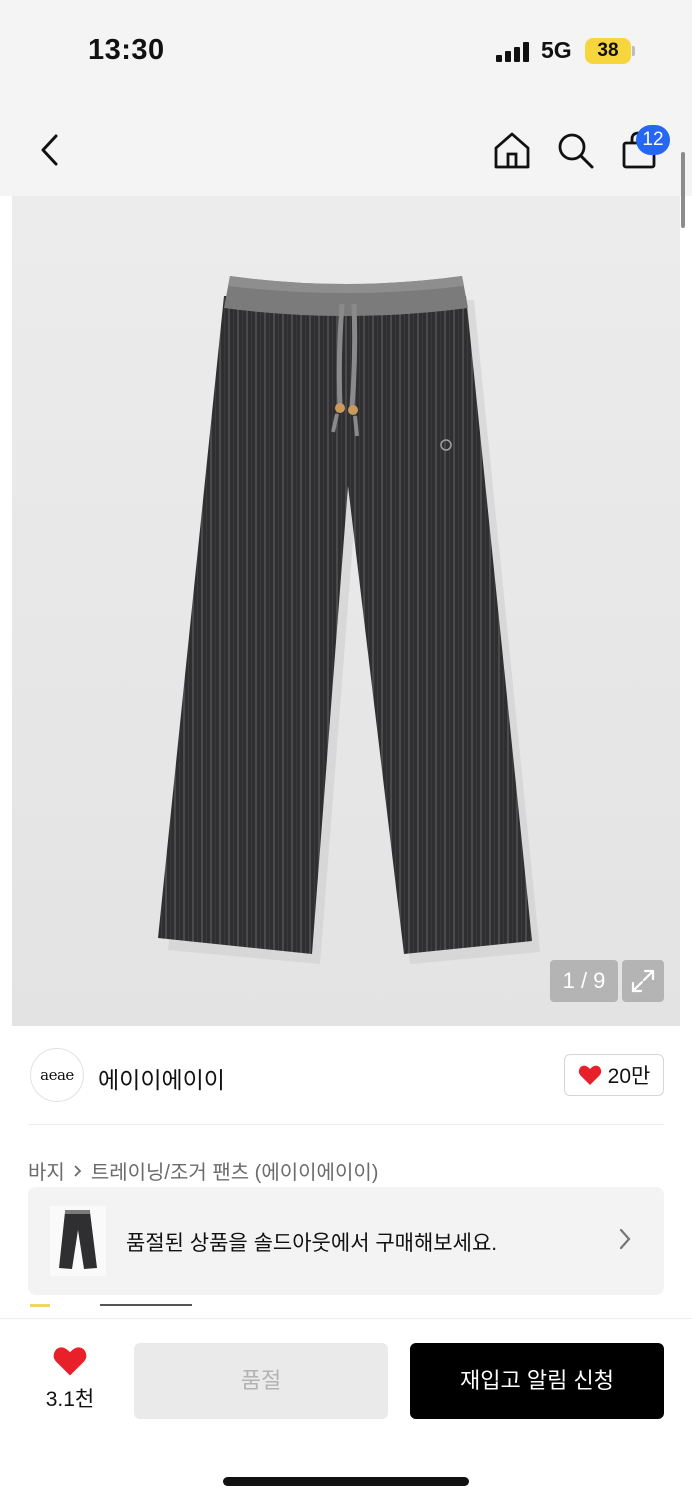 Image resolution: width=692 pixels, height=1500 pixels. What do you see at coordinates (346, 1124) in the screenshot?
I see `divider` at bounding box center [346, 1124].